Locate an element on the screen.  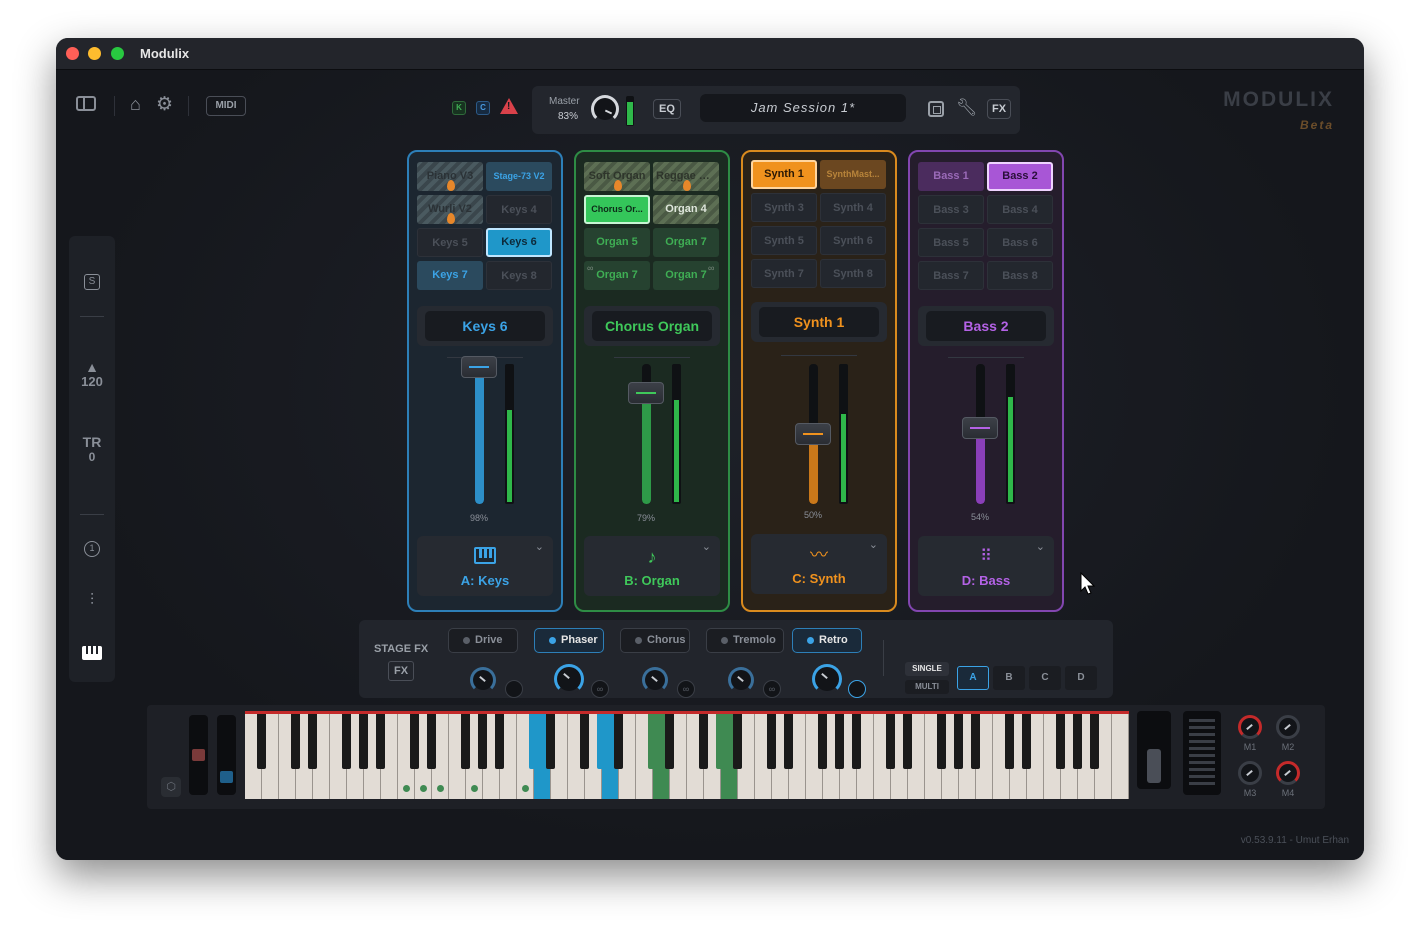
mode-multi-button: MULTI is located at coordinates (927, 687).